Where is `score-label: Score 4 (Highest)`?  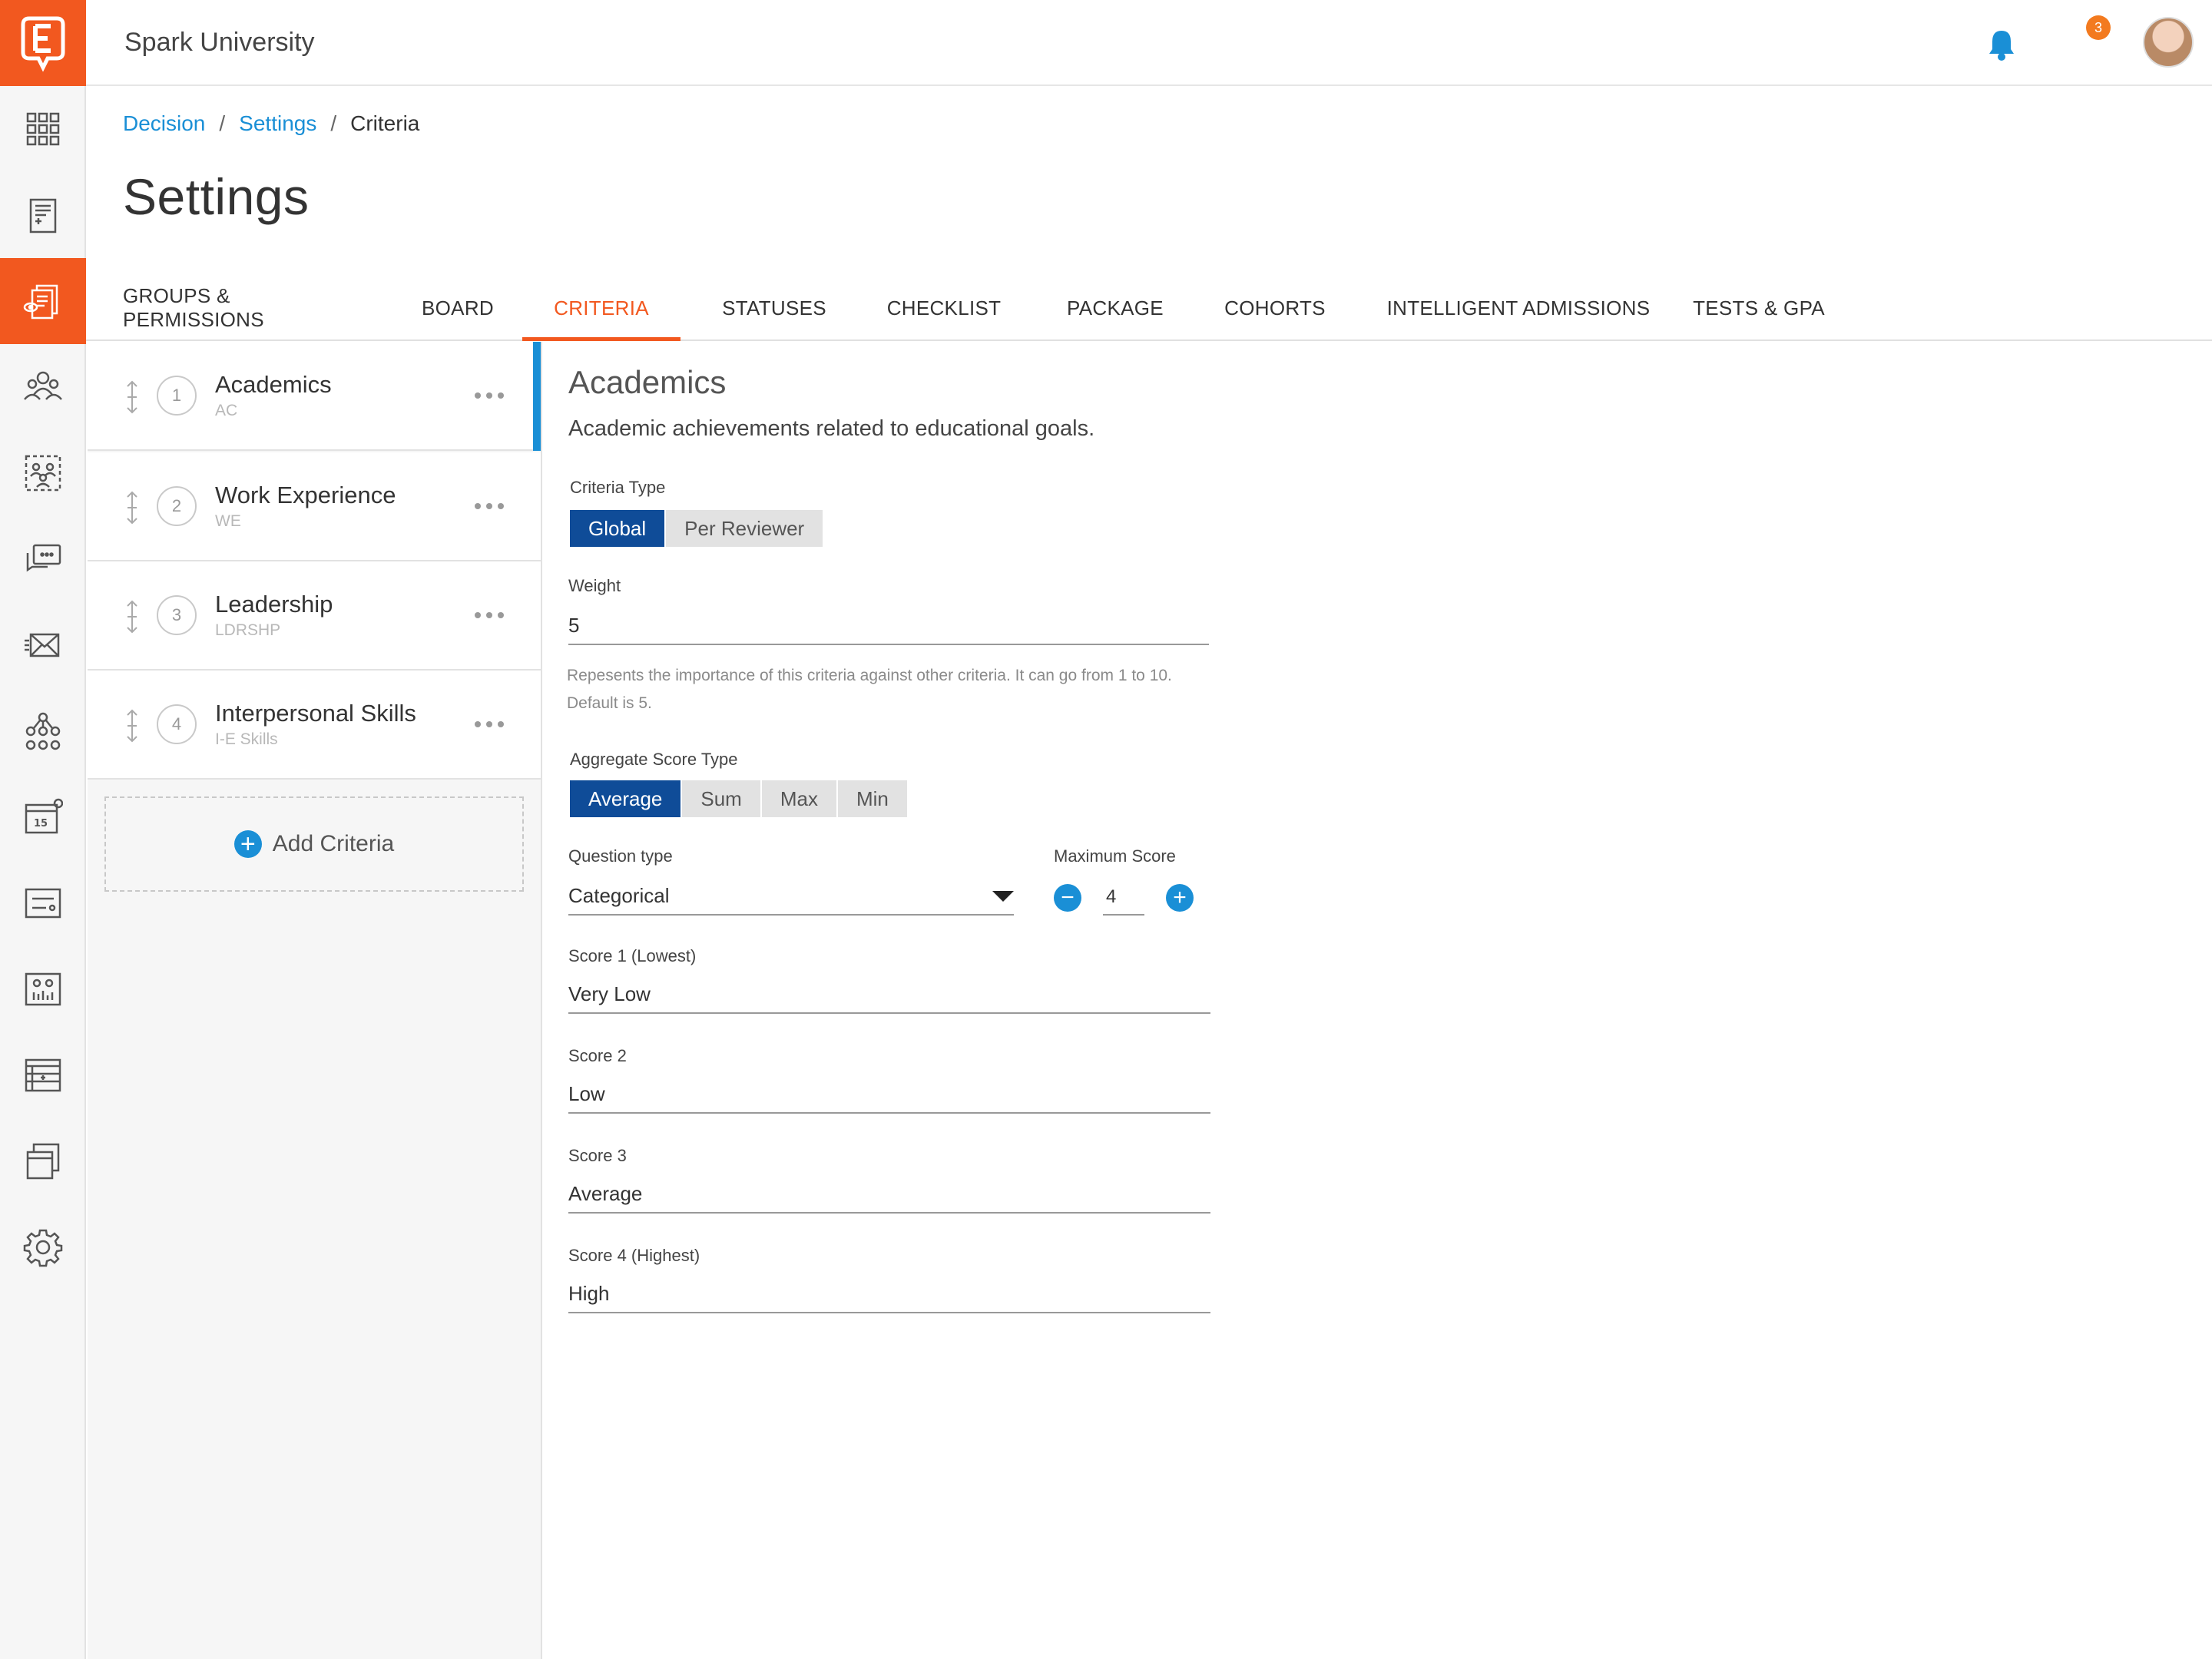 score-label: Score 4 (Highest) is located at coordinates (634, 1255).